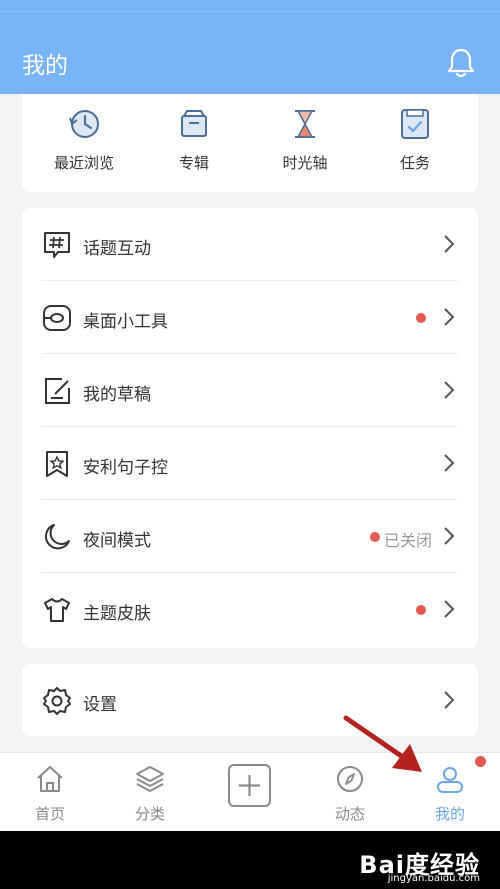 This screenshot has width=500, height=889. Describe the element at coordinates (57, 318) in the screenshot. I see `widget-icon` at that location.